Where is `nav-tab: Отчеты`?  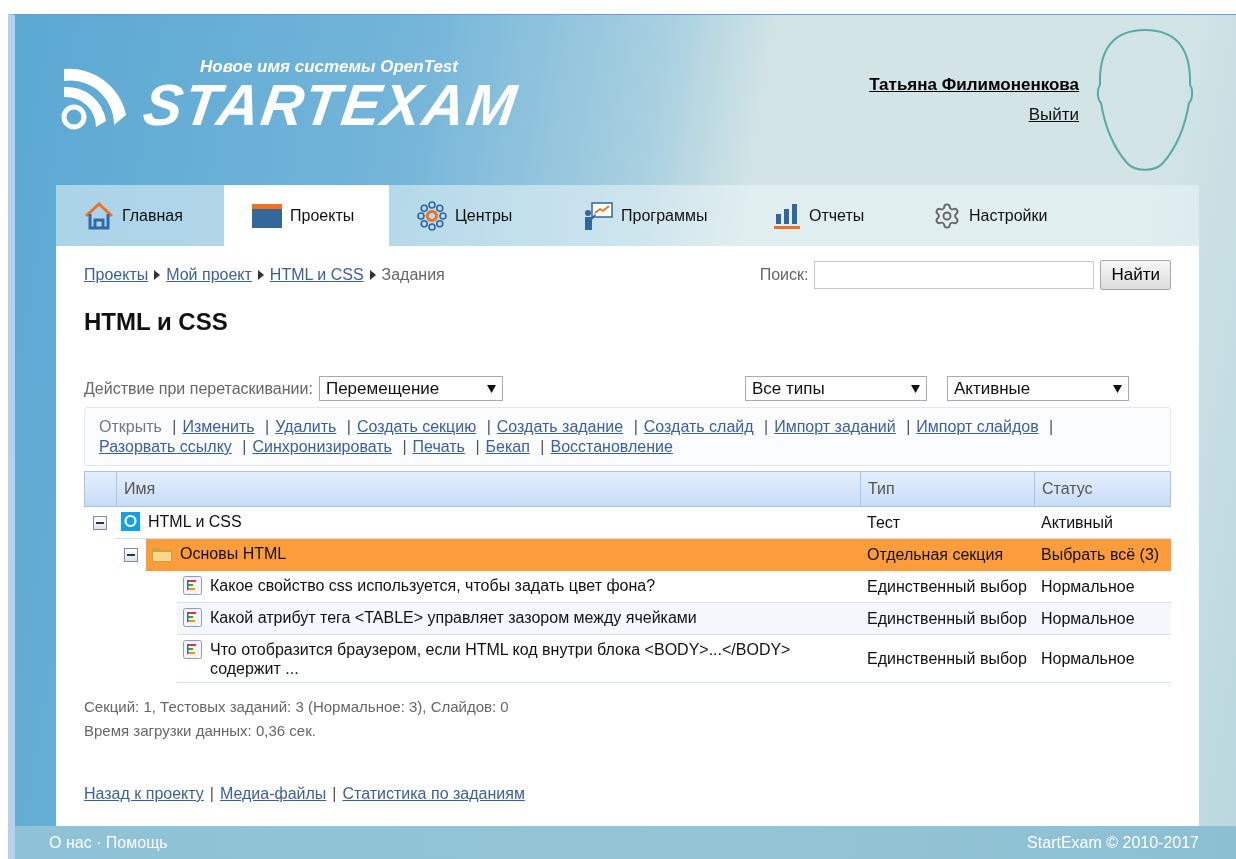 nav-tab: Отчеты is located at coordinates (825, 215).